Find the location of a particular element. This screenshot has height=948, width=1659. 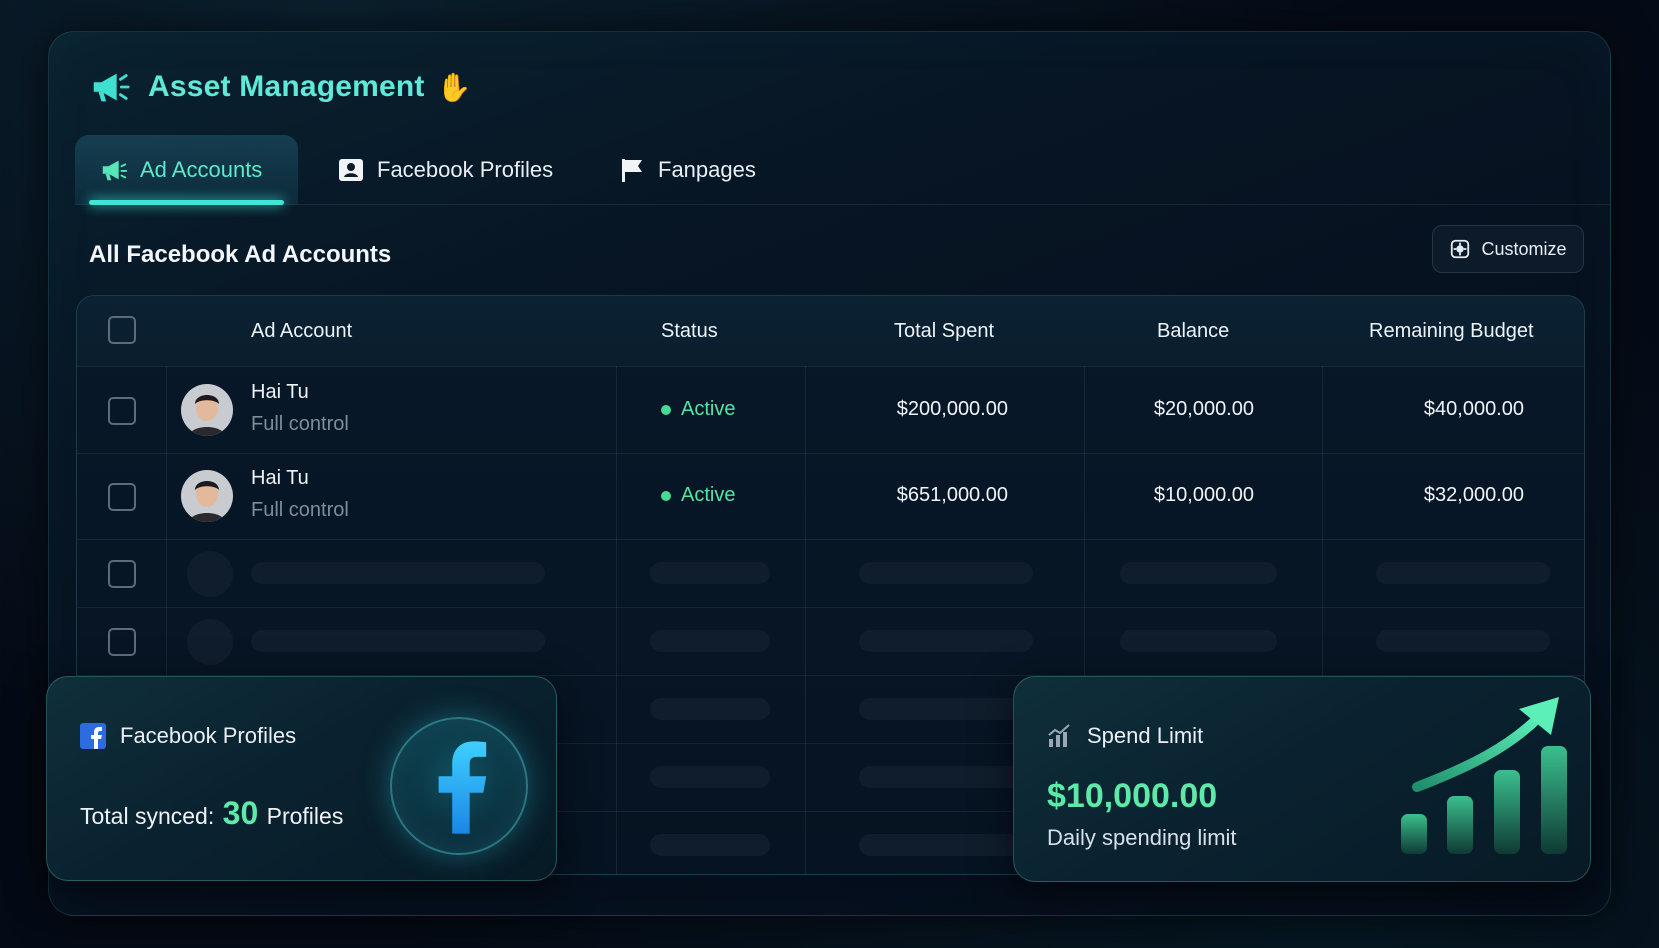

profiles-total: Total synced: 30 Profiles is located at coordinates (211, 813).